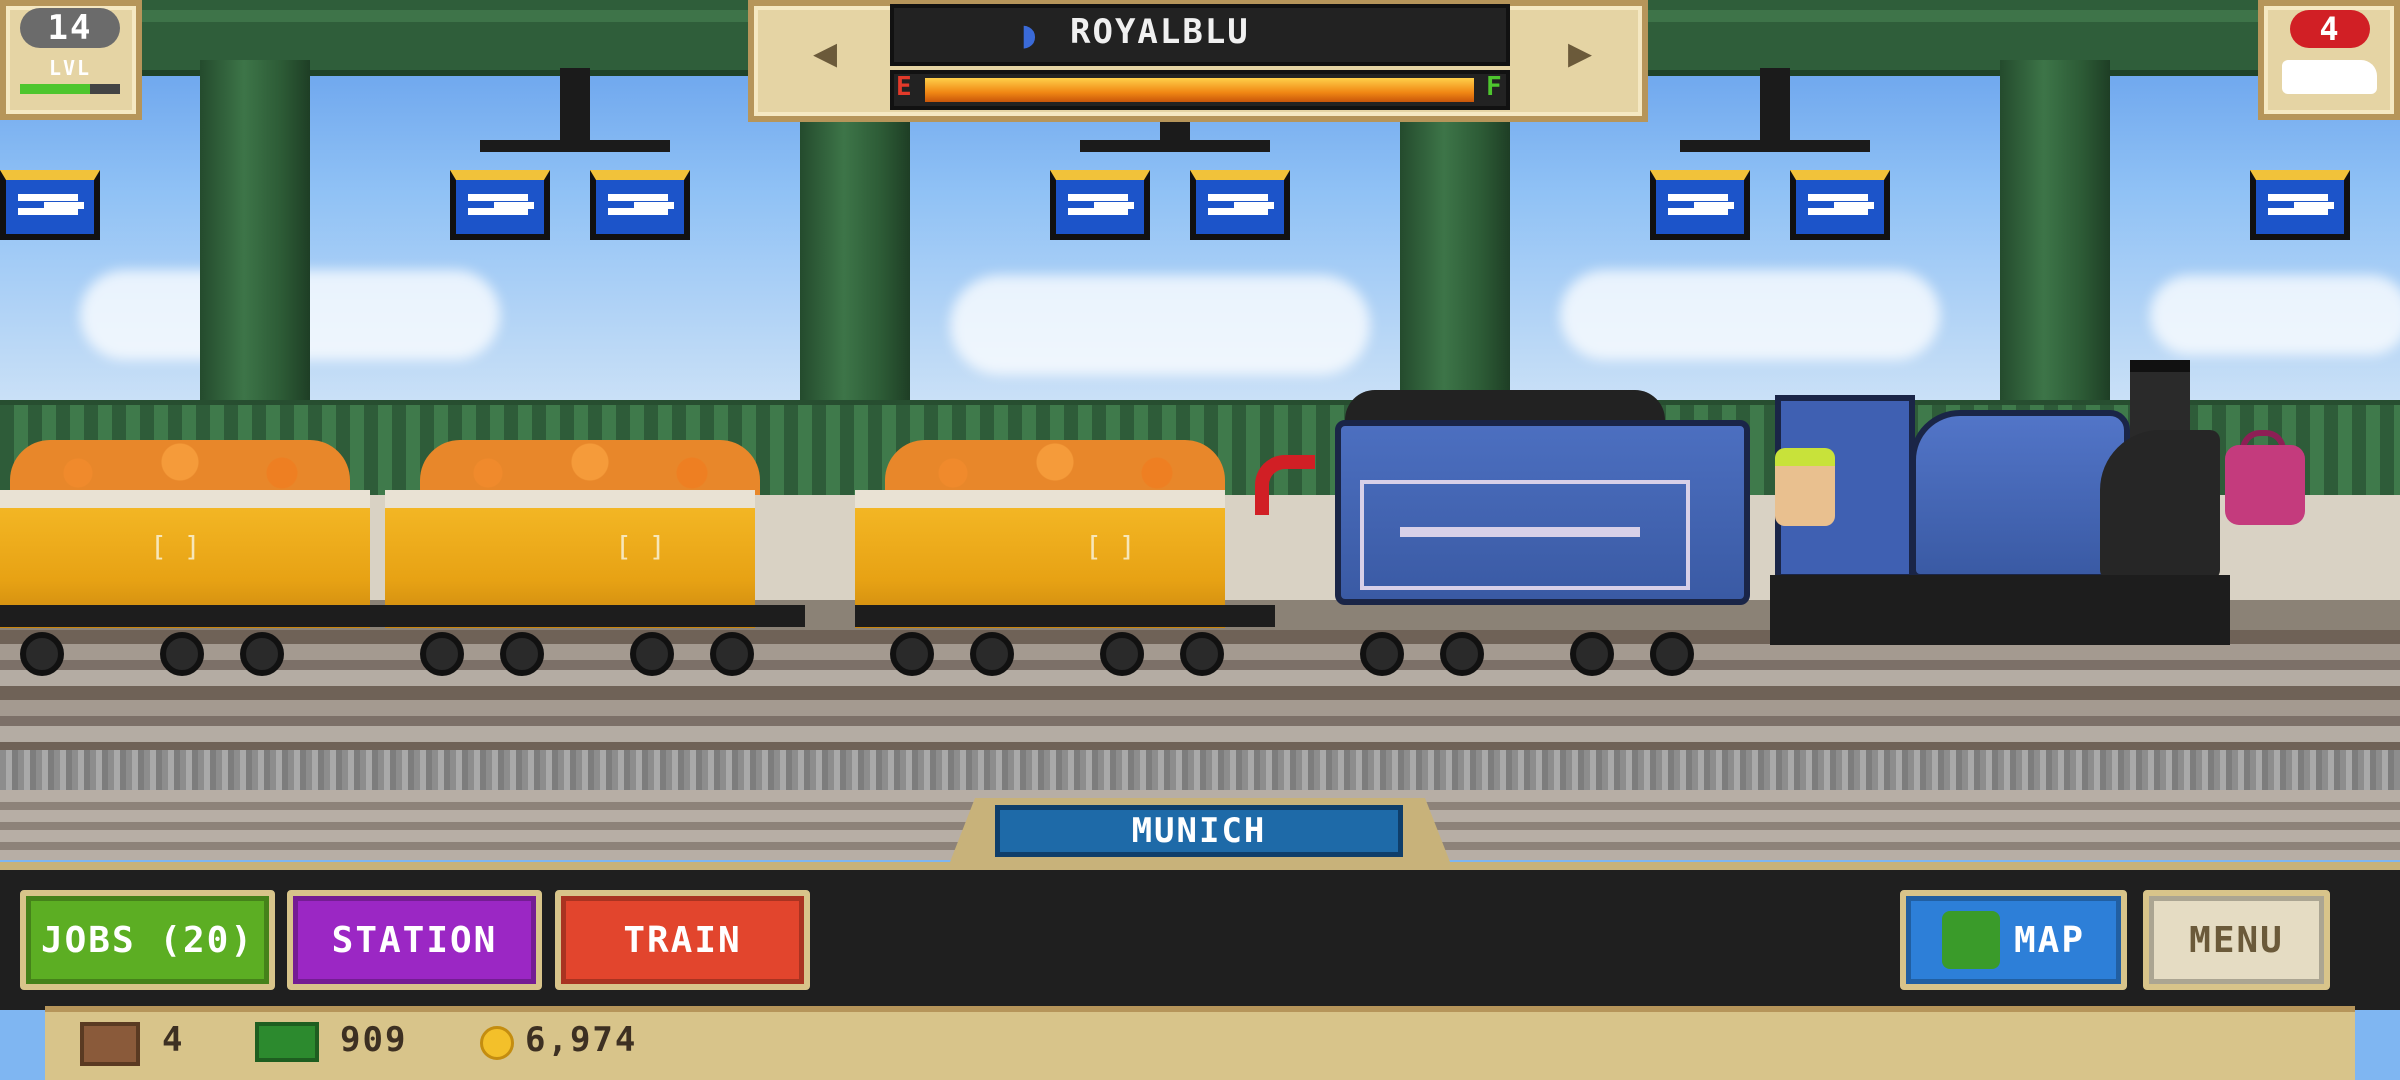 This screenshot has width=2400, height=1080. I want to click on fuel-gauge-fill, so click(1199, 90).